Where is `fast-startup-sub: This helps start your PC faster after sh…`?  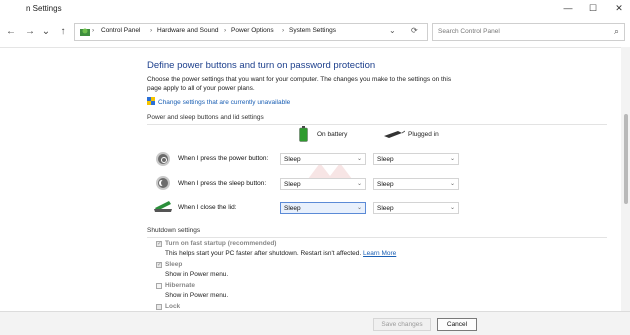 fast-startup-sub: This helps start your PC faster after sh… is located at coordinates (263, 253).